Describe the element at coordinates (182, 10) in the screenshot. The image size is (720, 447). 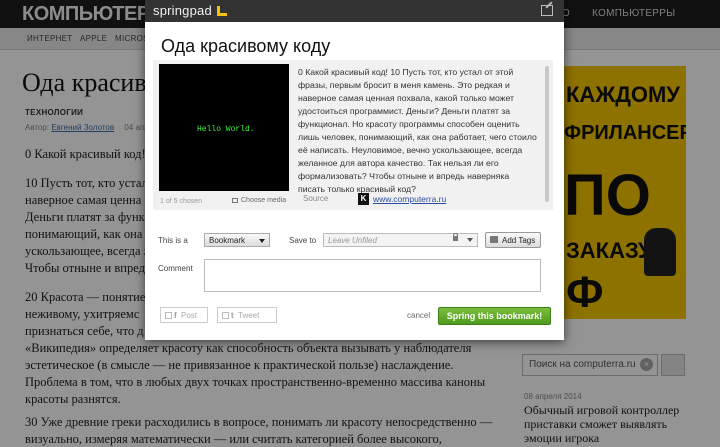
I see `springpad-logo: springpad` at that location.